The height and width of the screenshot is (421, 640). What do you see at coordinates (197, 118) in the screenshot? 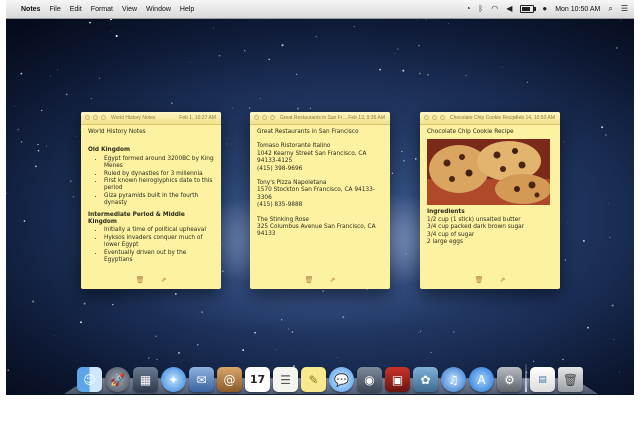
I see `note-date: Feb 1, 10:27 AM` at bounding box center [197, 118].